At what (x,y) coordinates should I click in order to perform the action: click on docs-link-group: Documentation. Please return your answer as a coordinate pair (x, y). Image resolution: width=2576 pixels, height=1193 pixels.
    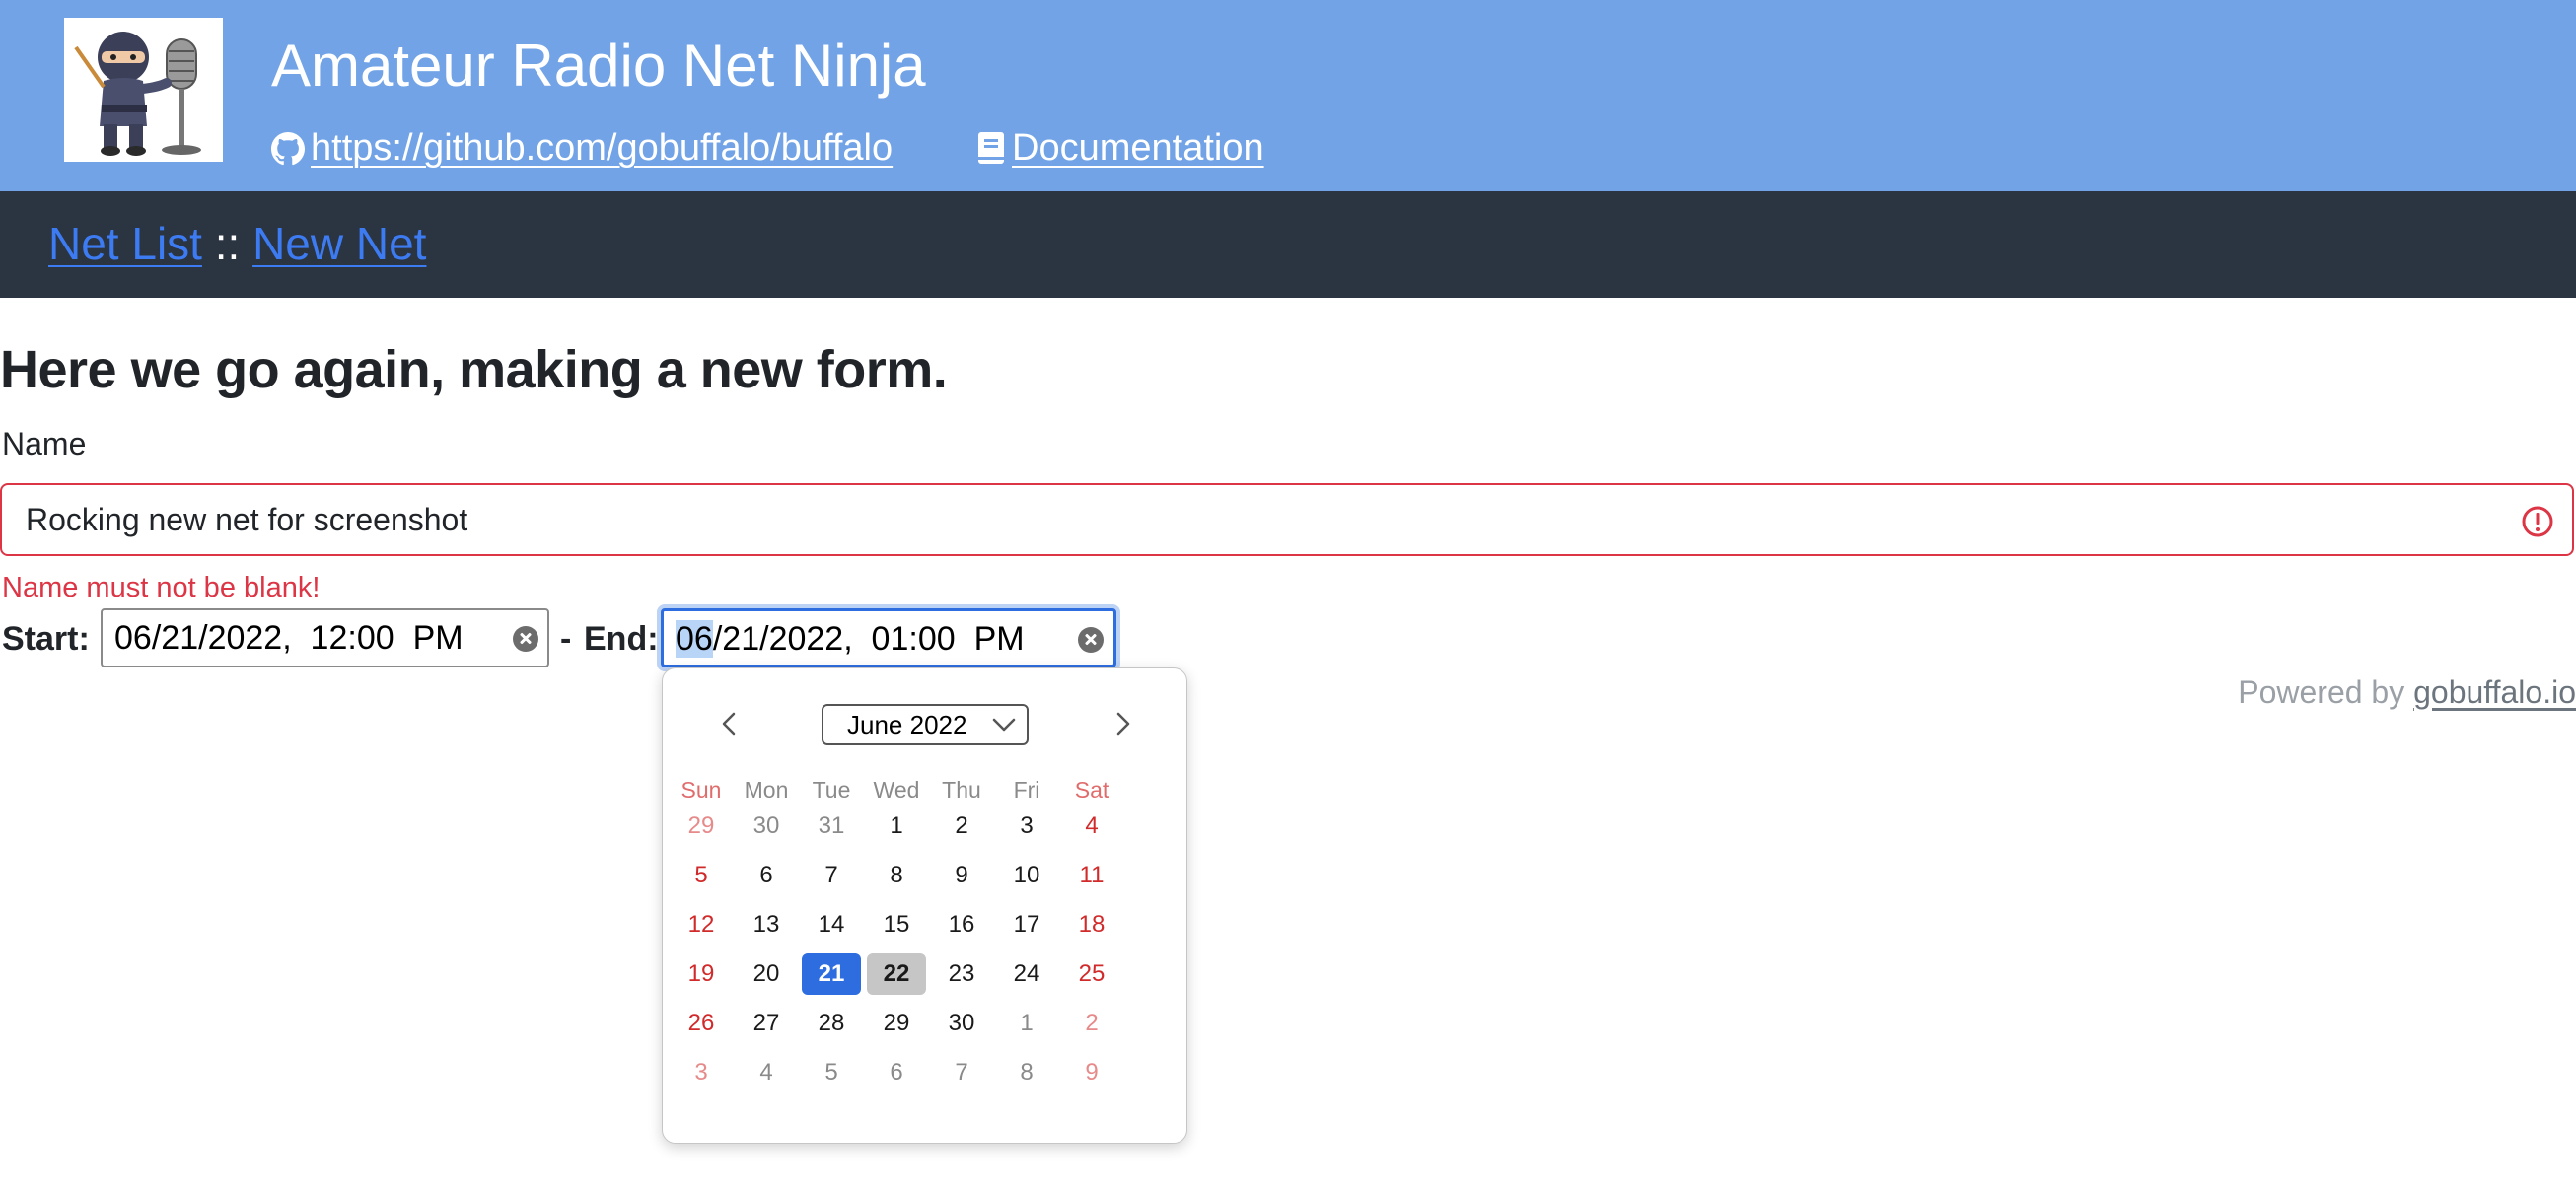
    Looking at the image, I should click on (1120, 148).